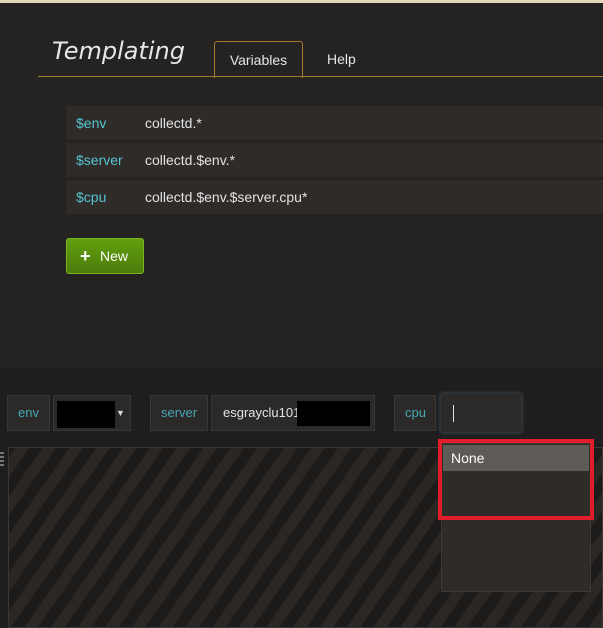  Describe the element at coordinates (226, 197) in the screenshot. I see `variable-query: collectd.$env.$server.cpu*` at that location.